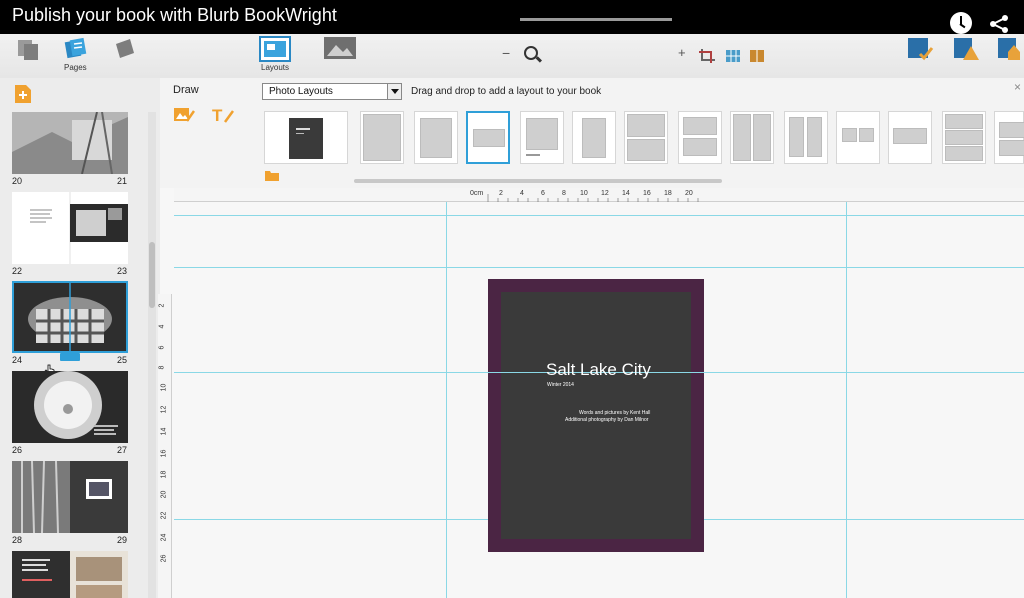 This screenshot has width=1024, height=598. Describe the element at coordinates (186, 90) in the screenshot. I see `draw-label: Draw` at that location.